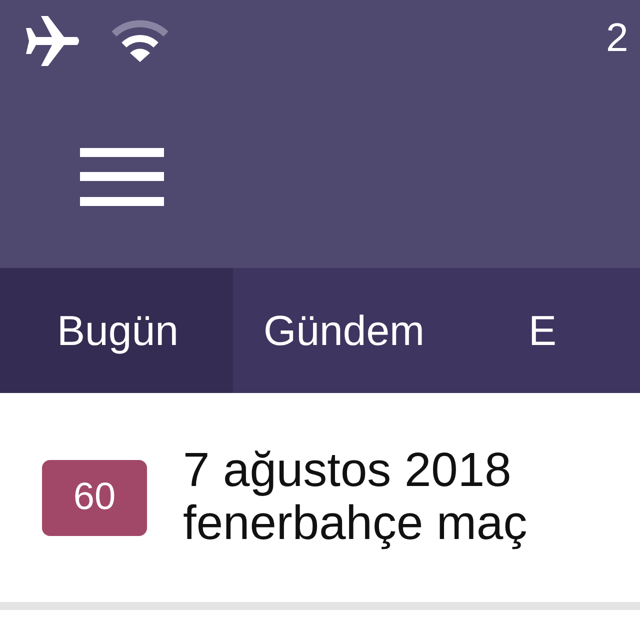 Image resolution: width=640 pixels, height=618 pixels. What do you see at coordinates (564, 330) in the screenshot?
I see `tab: E` at bounding box center [564, 330].